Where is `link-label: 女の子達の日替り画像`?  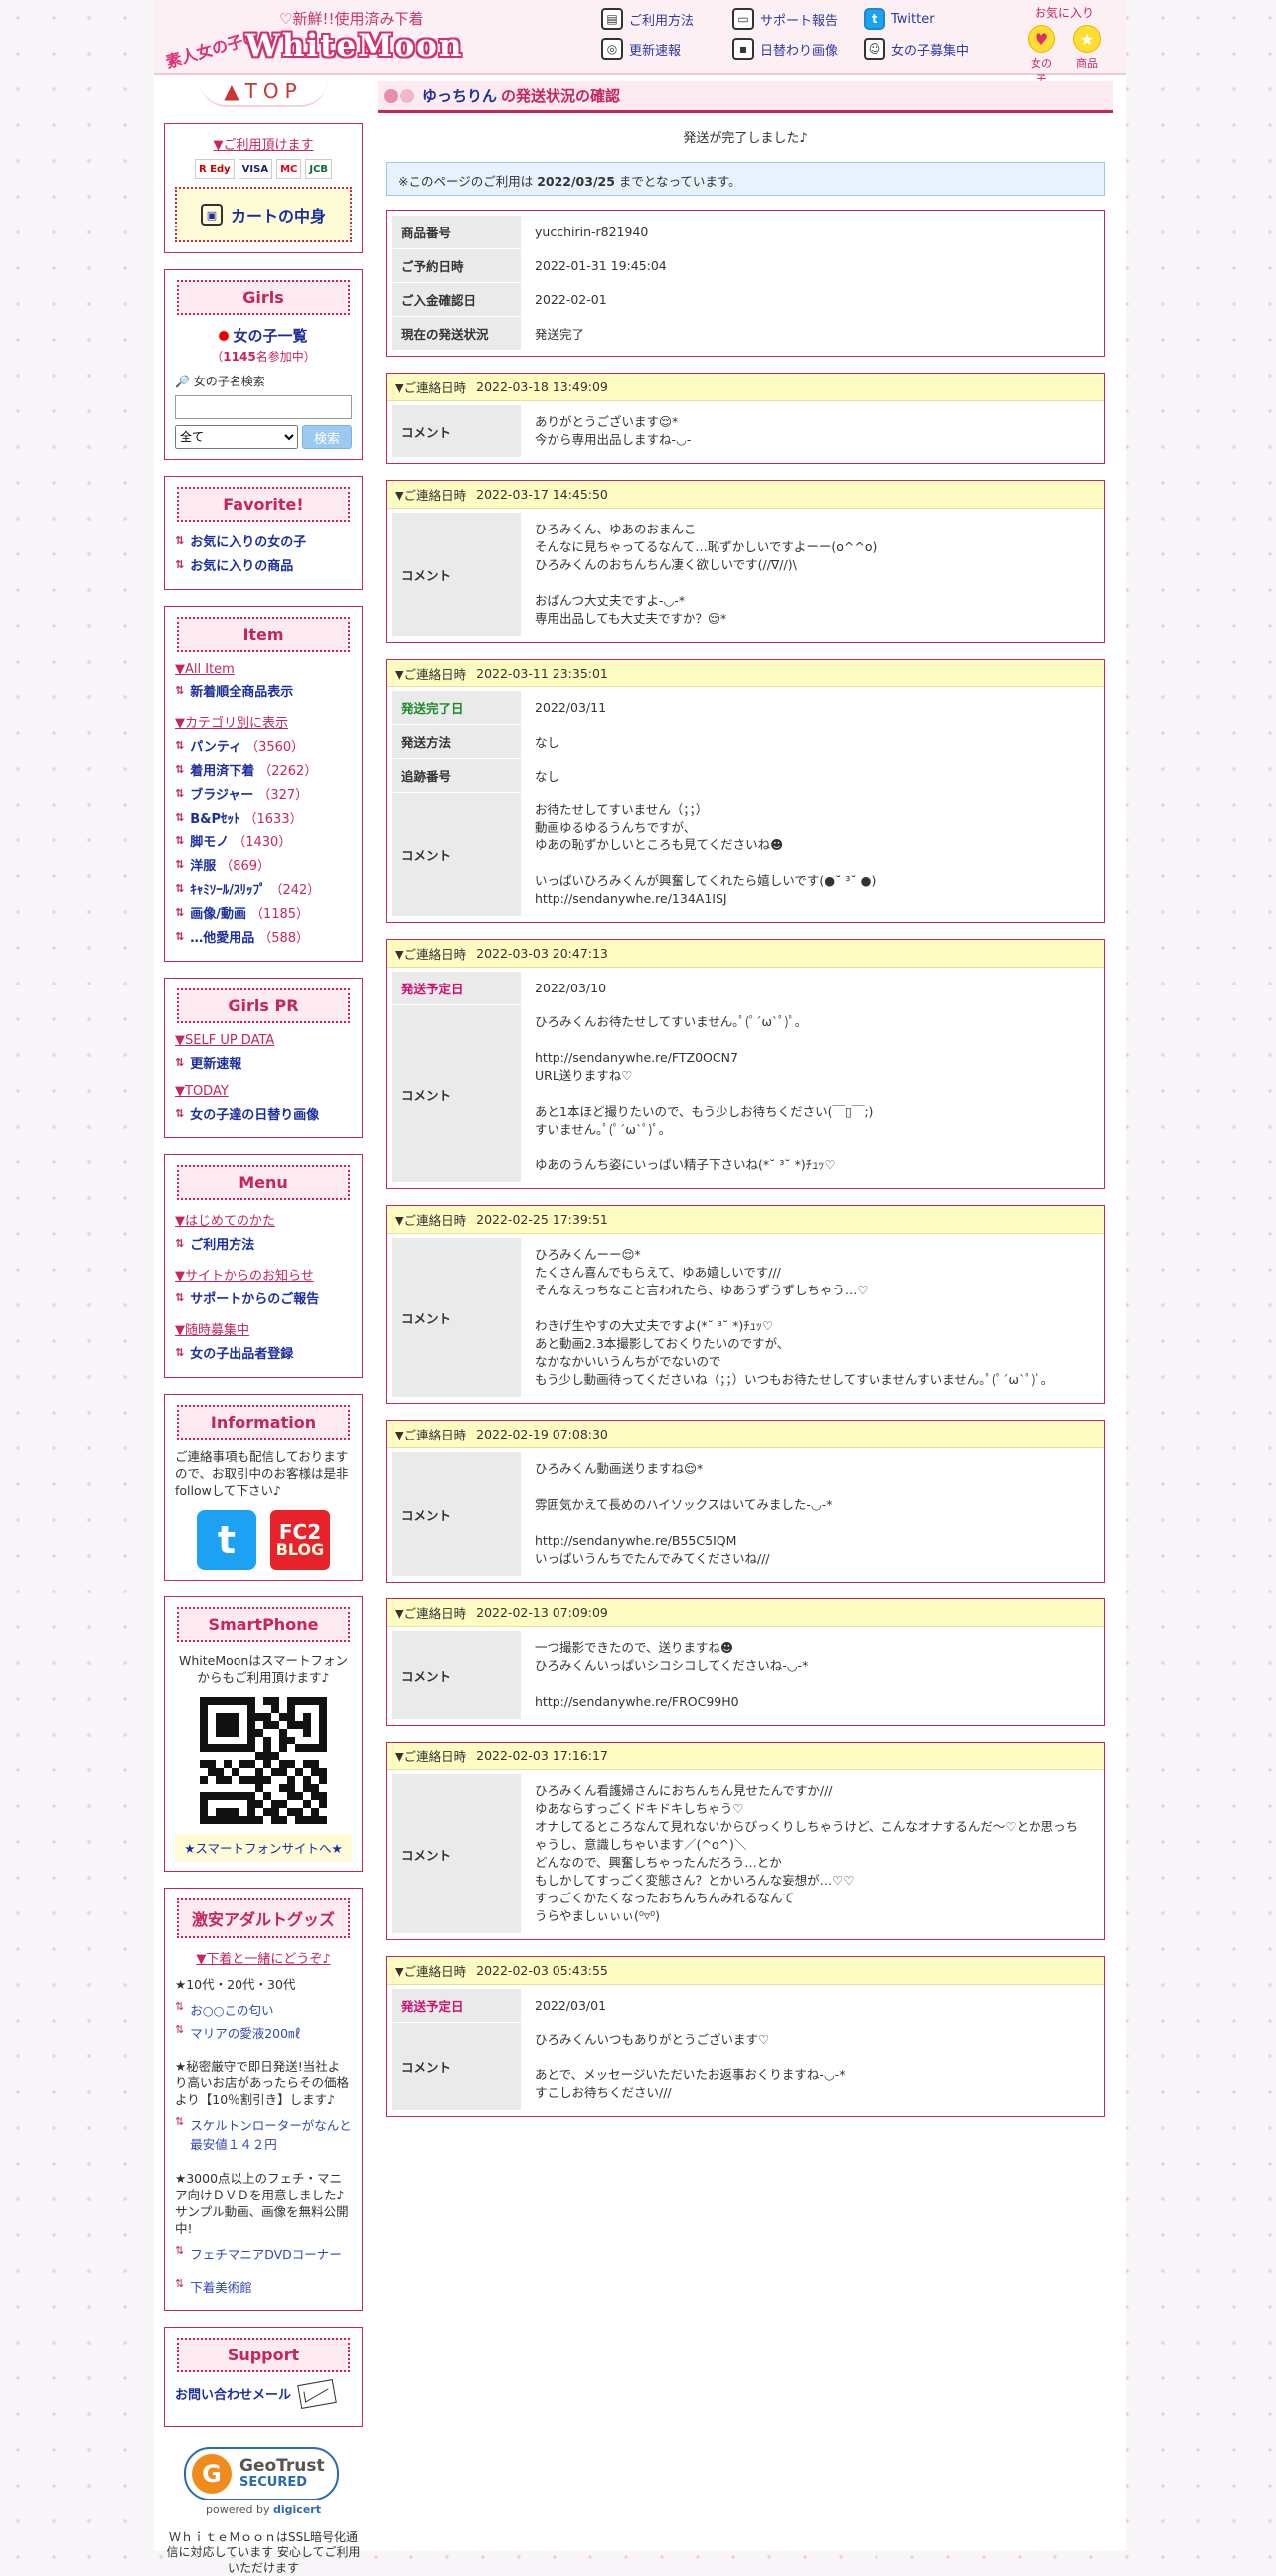 link-label: 女の子達の日替り画像 is located at coordinates (255, 1115).